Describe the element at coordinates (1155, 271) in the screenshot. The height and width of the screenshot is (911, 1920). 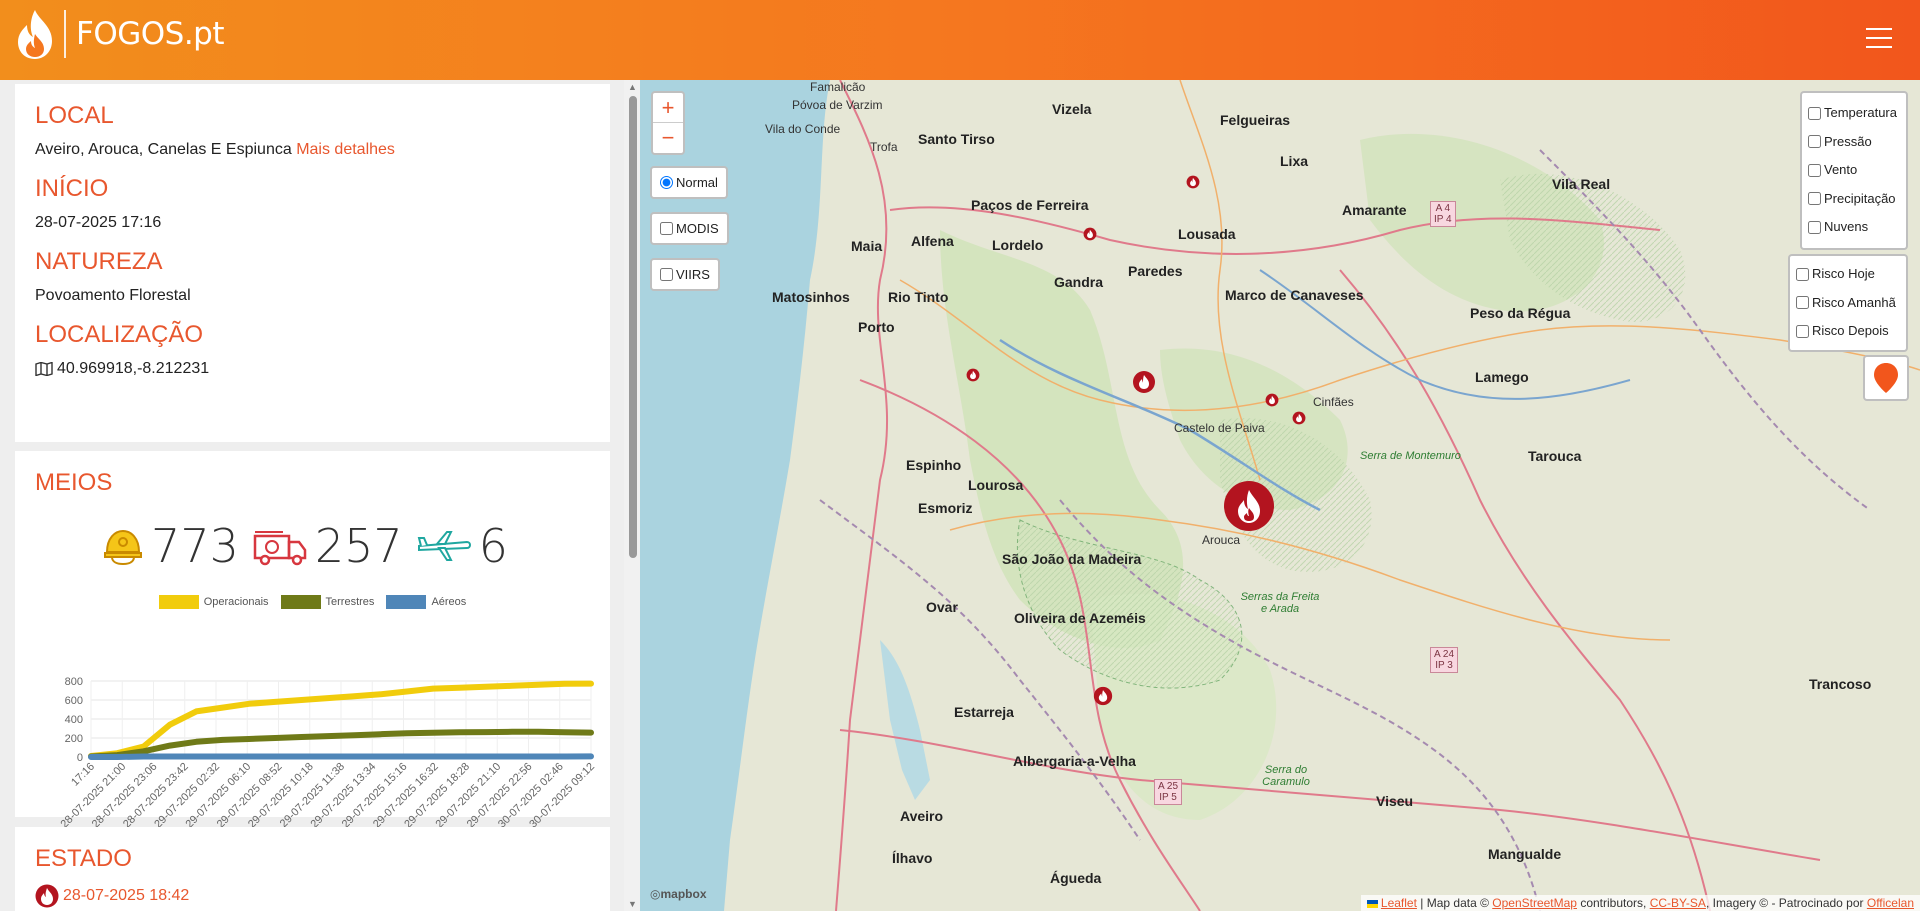
I see `map-label: Paredes` at that location.